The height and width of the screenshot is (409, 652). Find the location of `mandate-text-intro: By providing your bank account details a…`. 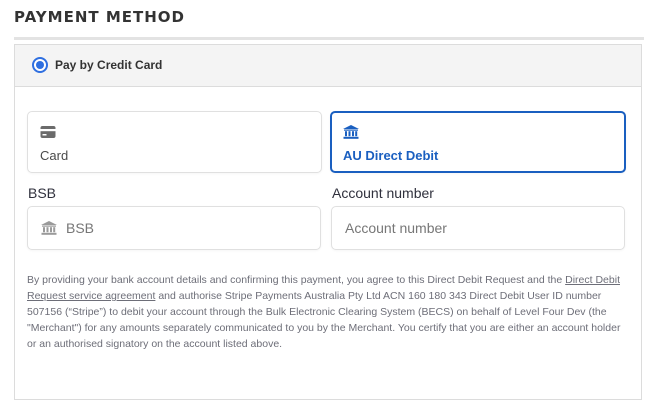

mandate-text-intro: By providing your bank account details a… is located at coordinates (296, 280).